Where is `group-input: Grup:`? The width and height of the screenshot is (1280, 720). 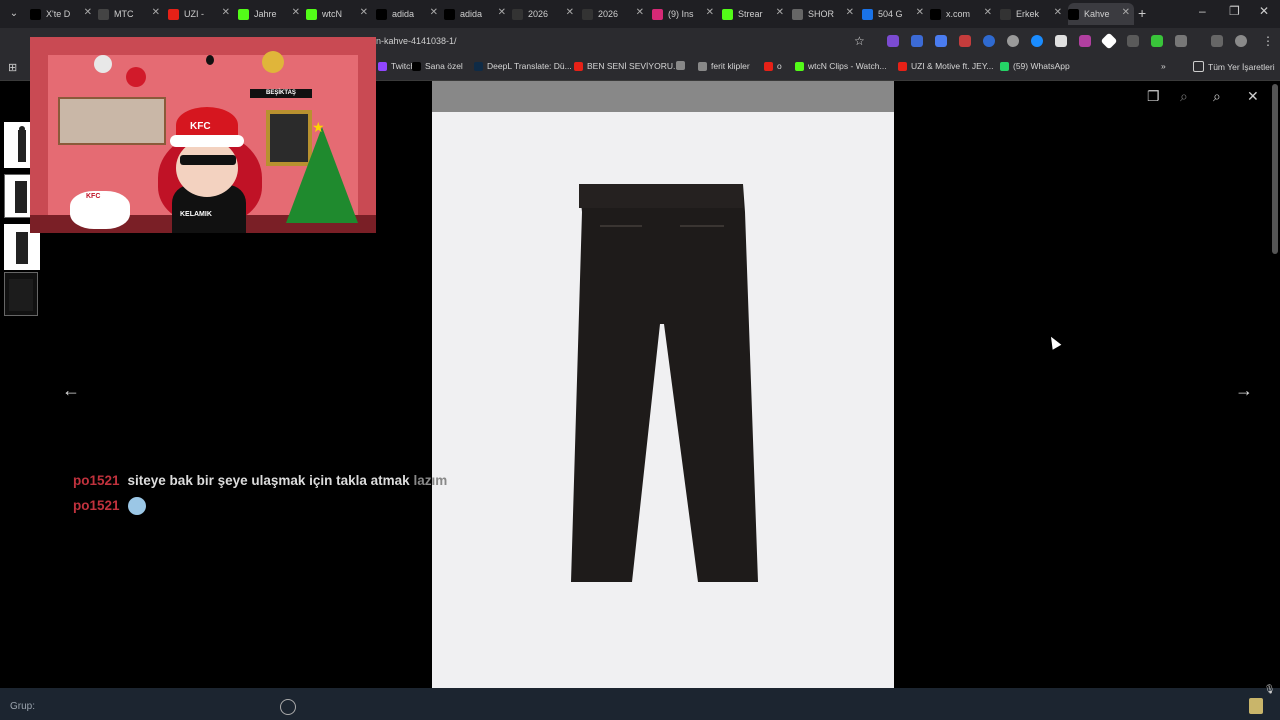
group-input: Grup: is located at coordinates (22, 706).